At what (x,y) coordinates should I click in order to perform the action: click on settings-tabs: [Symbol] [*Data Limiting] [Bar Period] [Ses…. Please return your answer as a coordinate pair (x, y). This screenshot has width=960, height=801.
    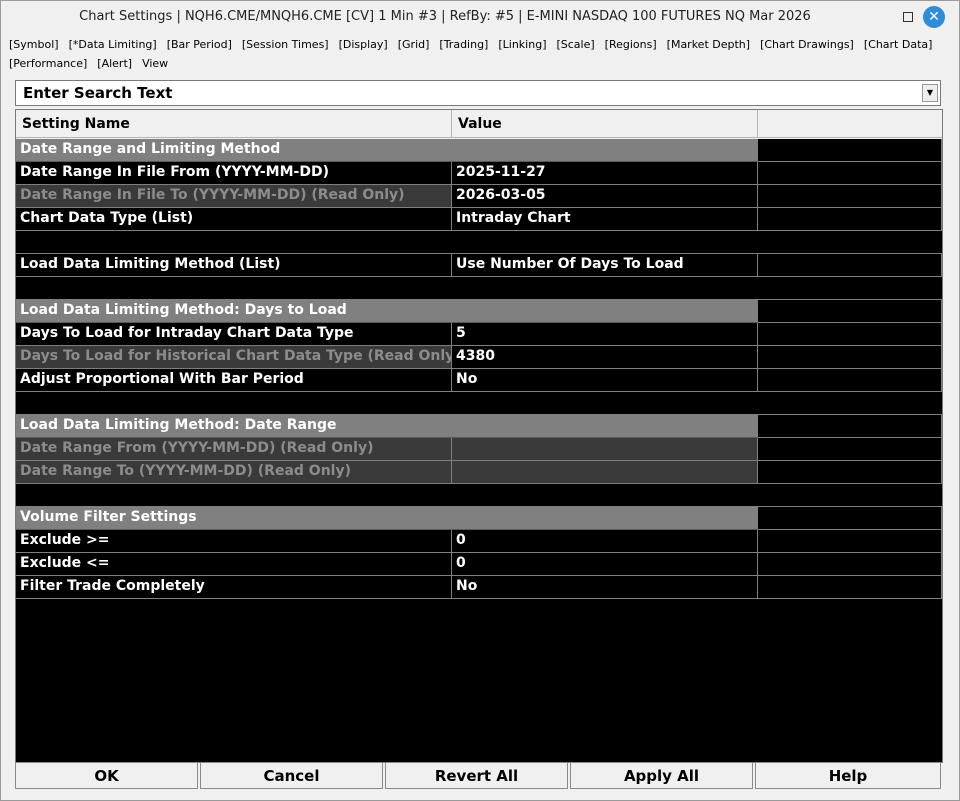
    Looking at the image, I should click on (479, 54).